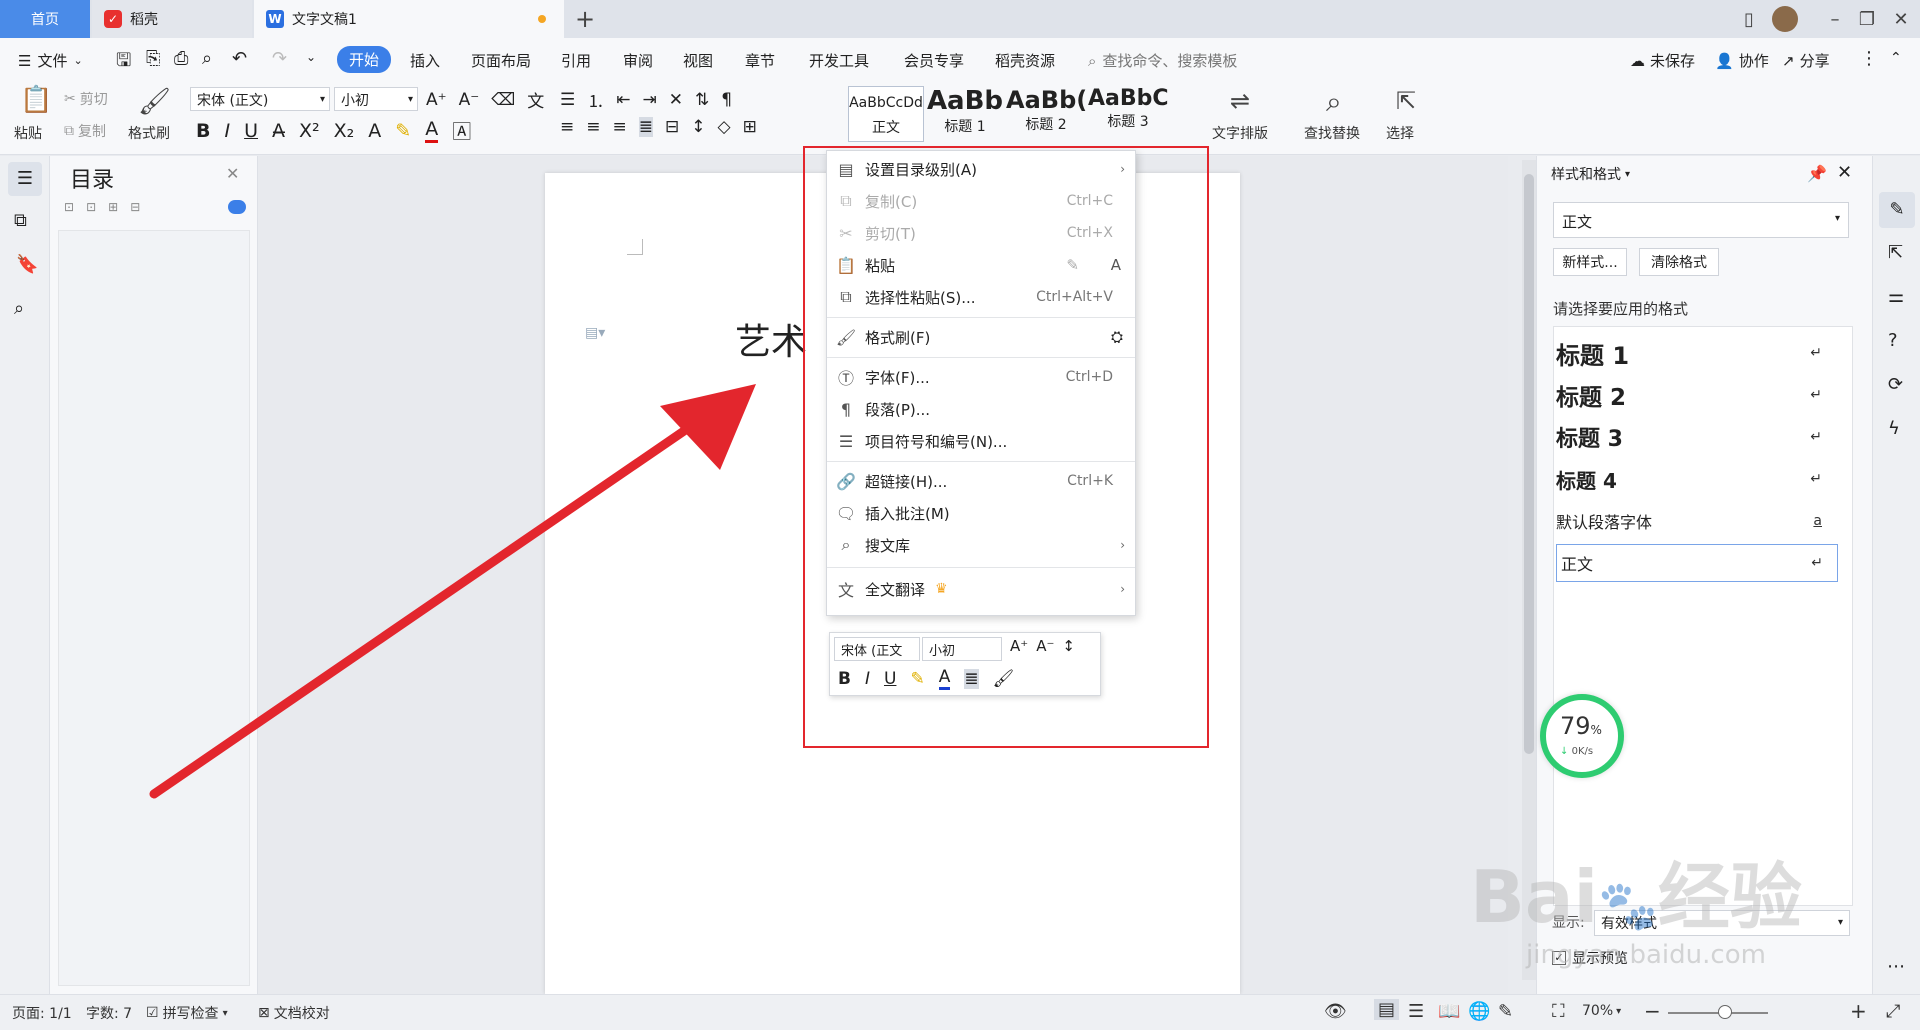  I want to click on font-name-select: 宋体 (正文) ▾, so click(260, 99).